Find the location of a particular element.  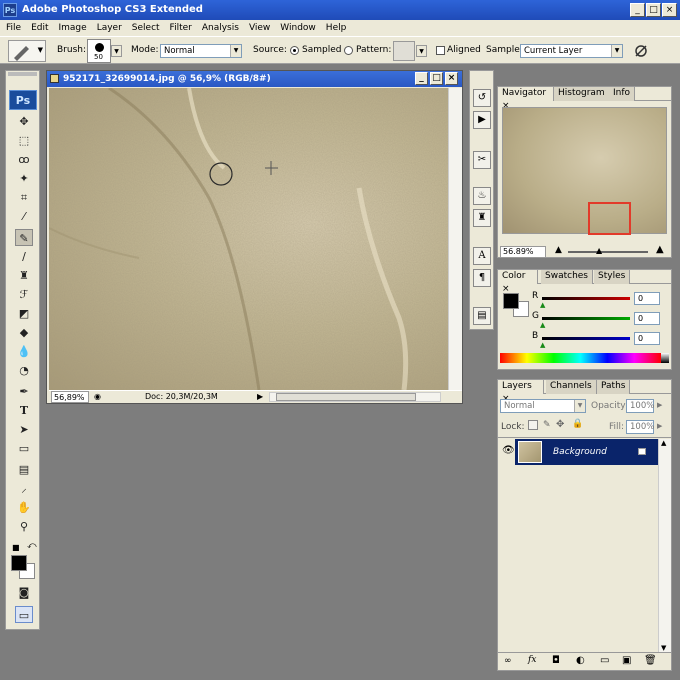

link-layers-icon: ∞ is located at coordinates (508, 661).